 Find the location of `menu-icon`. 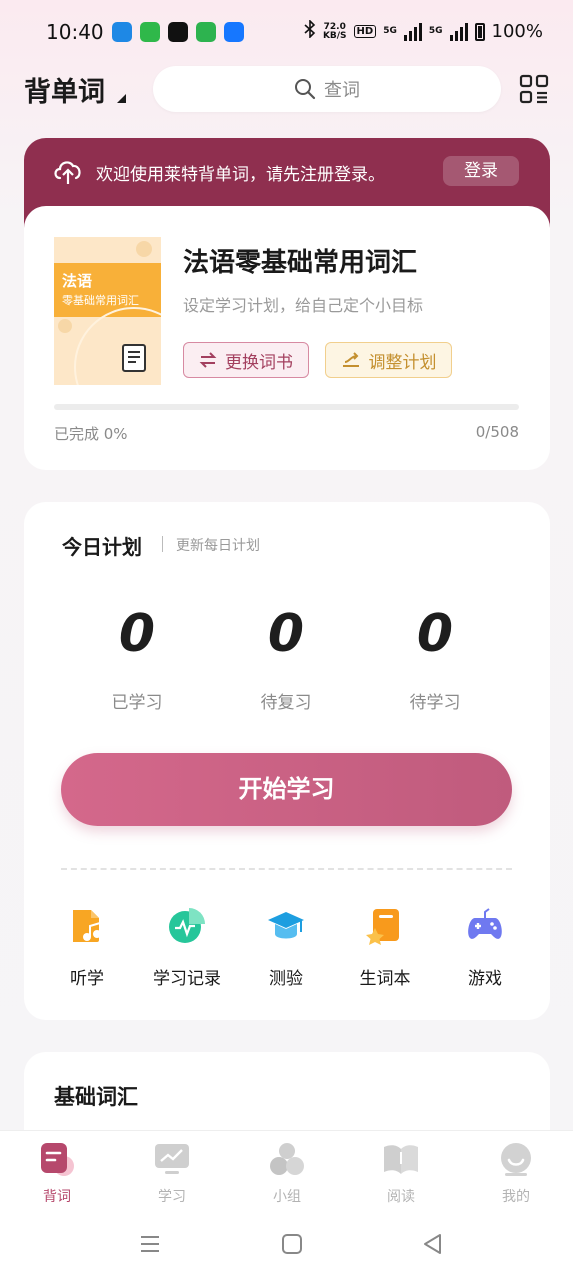

menu-icon is located at coordinates (150, 1244).